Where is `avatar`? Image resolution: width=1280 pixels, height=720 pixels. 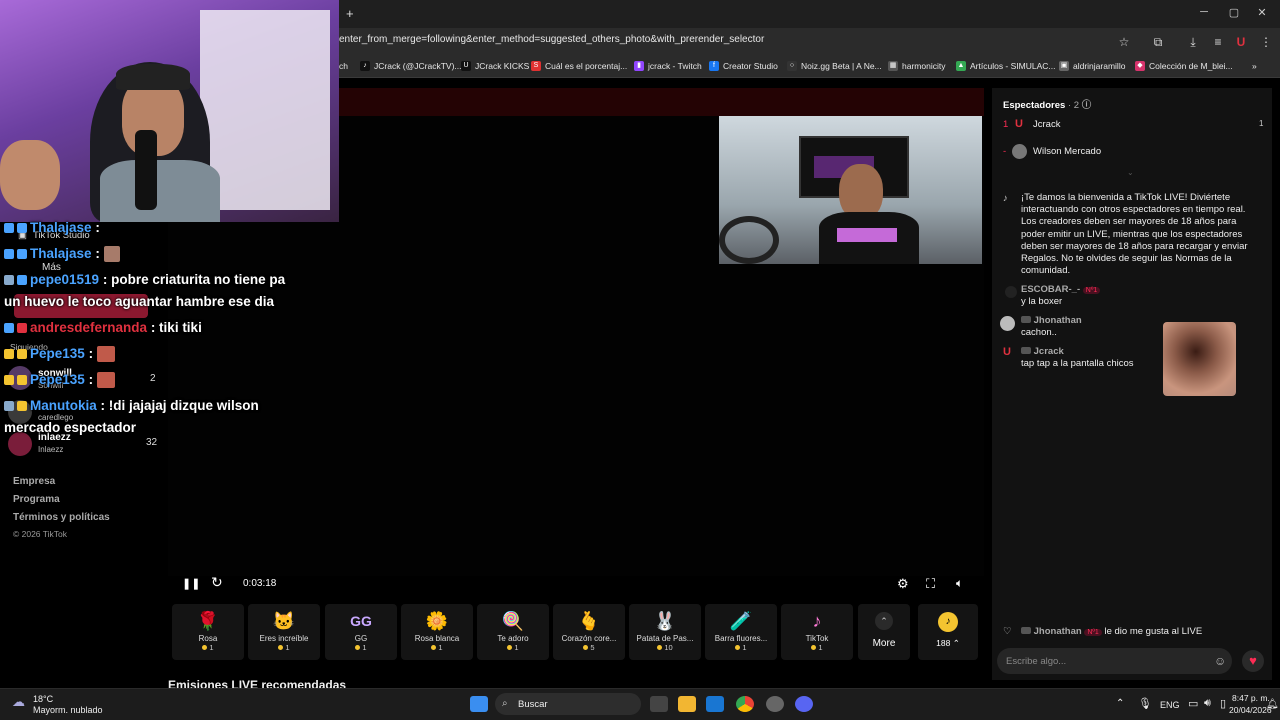
avatar is located at coordinates (20, 444).